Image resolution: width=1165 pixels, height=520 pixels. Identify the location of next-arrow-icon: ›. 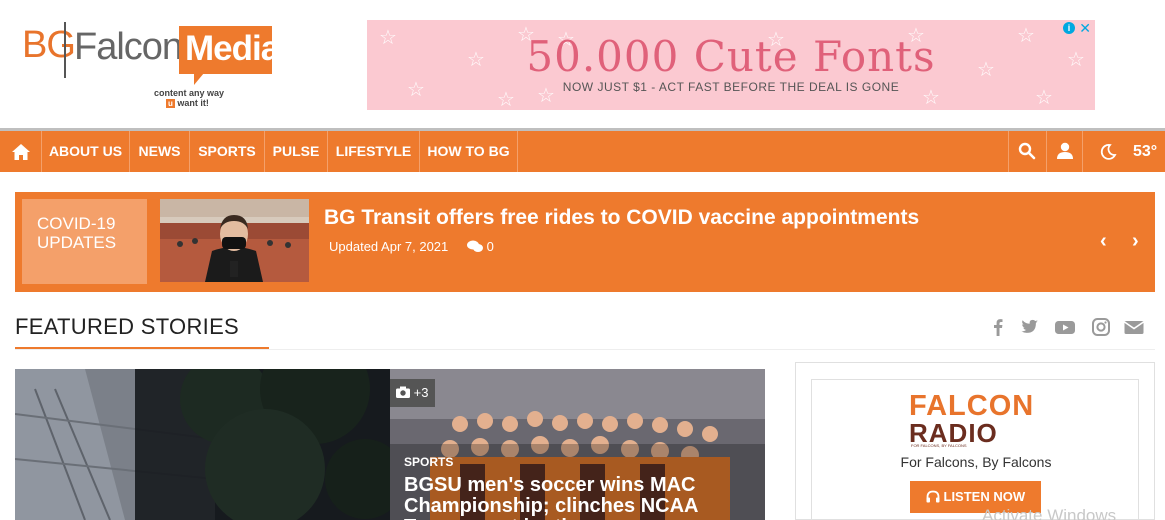
(1135, 241).